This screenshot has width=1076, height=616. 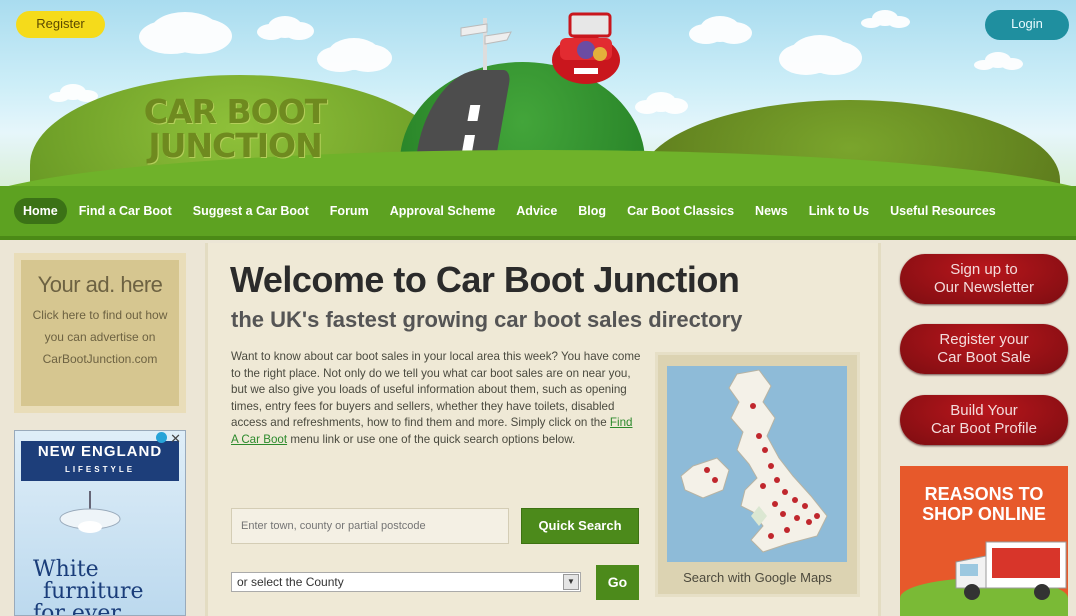 What do you see at coordinates (90, 512) in the screenshot?
I see `lamp-icon` at bounding box center [90, 512].